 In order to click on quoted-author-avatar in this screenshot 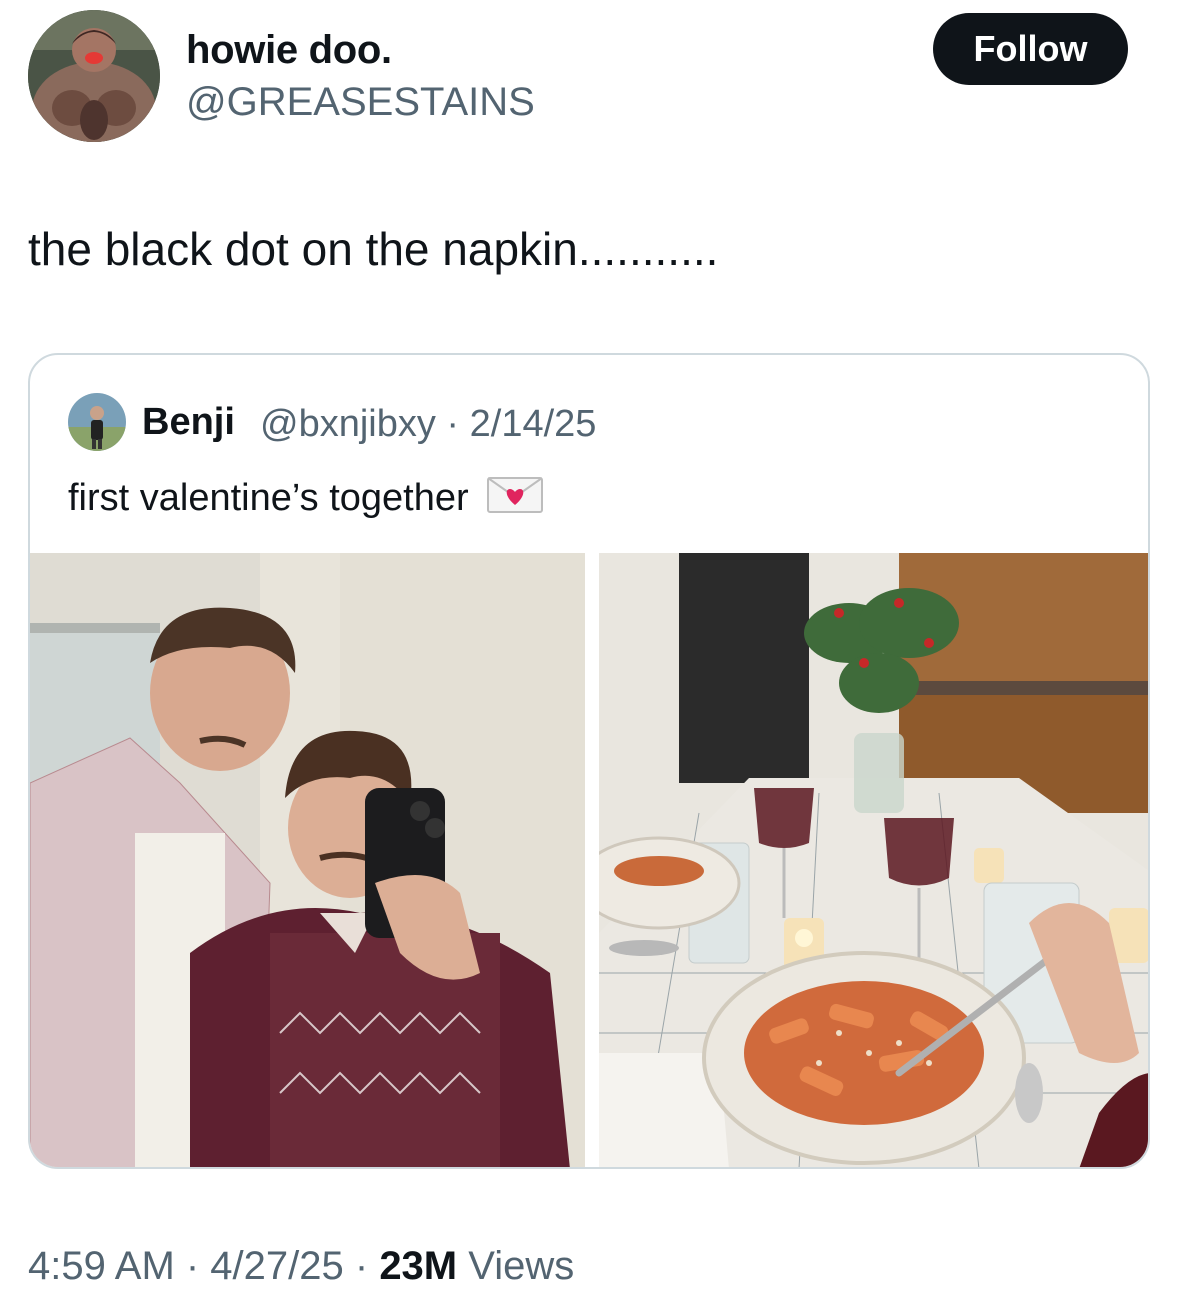, I will do `click(97, 422)`.